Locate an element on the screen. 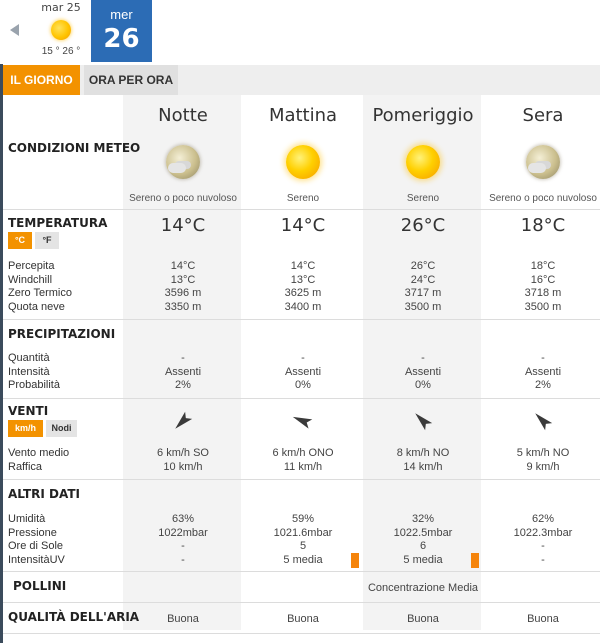 The width and height of the screenshot is (600, 643). temperature-details: 26°C 24°C 3717 m 3500 m is located at coordinates (423, 287).